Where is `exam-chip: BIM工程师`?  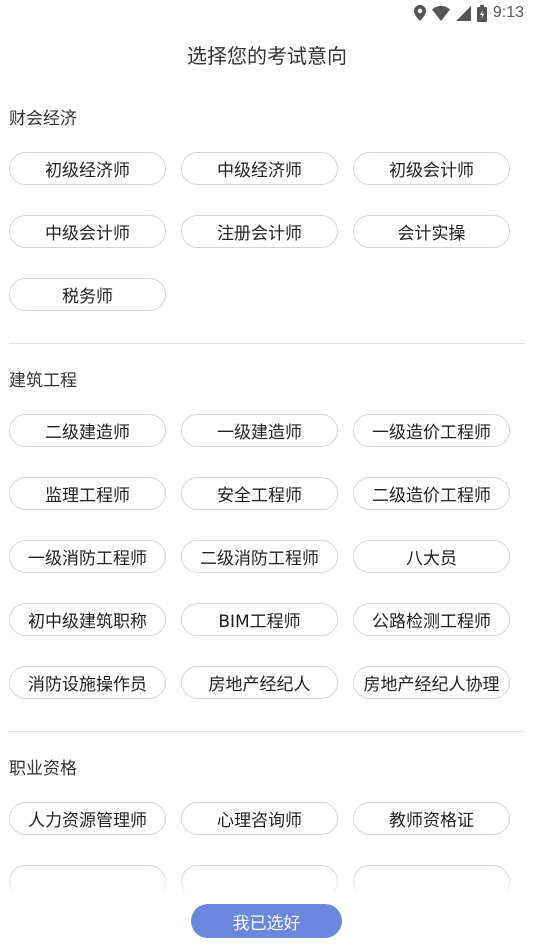
exam-chip: BIM工程师 is located at coordinates (259, 619).